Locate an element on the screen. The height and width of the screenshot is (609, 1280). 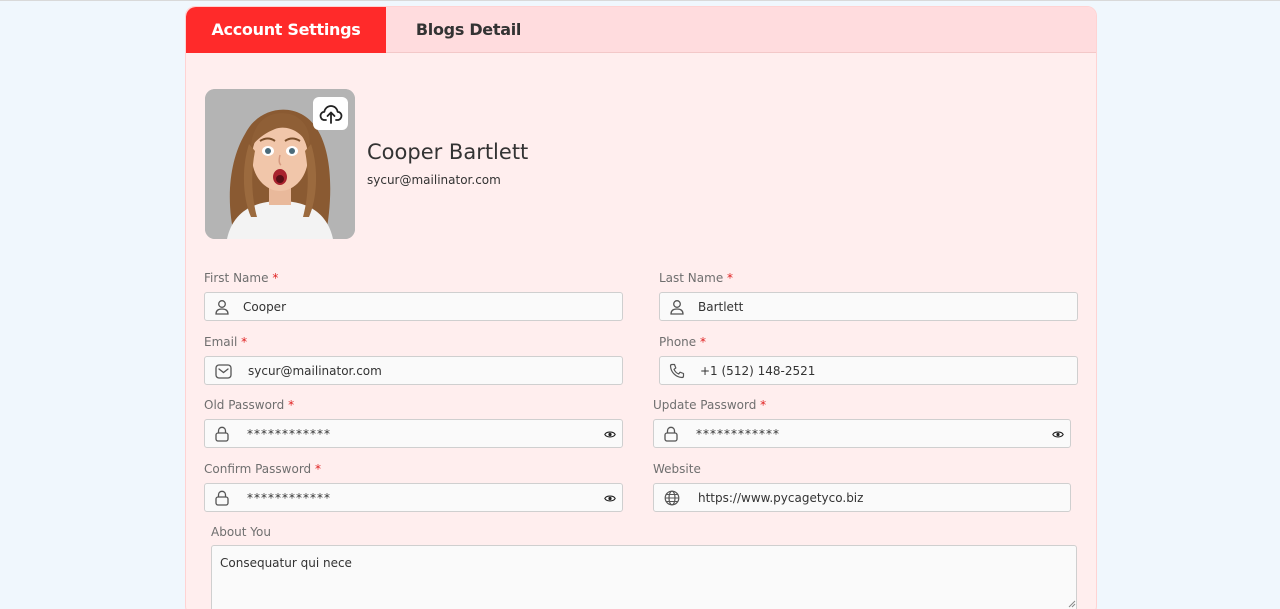
upload-avatar-button is located at coordinates (330, 113).